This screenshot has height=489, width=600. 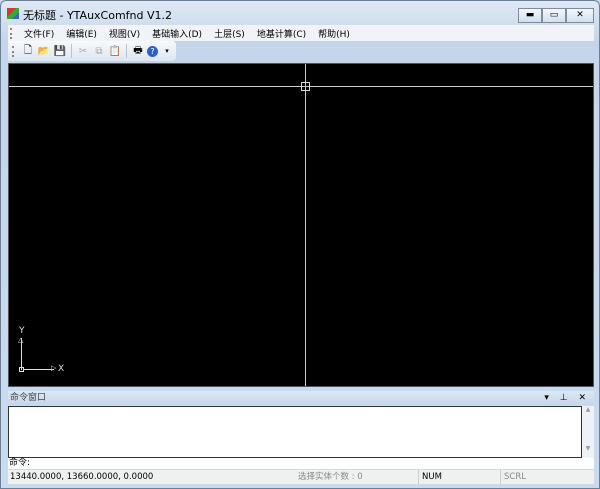 I want to click on open-icon: 📂, so click(x=44, y=51).